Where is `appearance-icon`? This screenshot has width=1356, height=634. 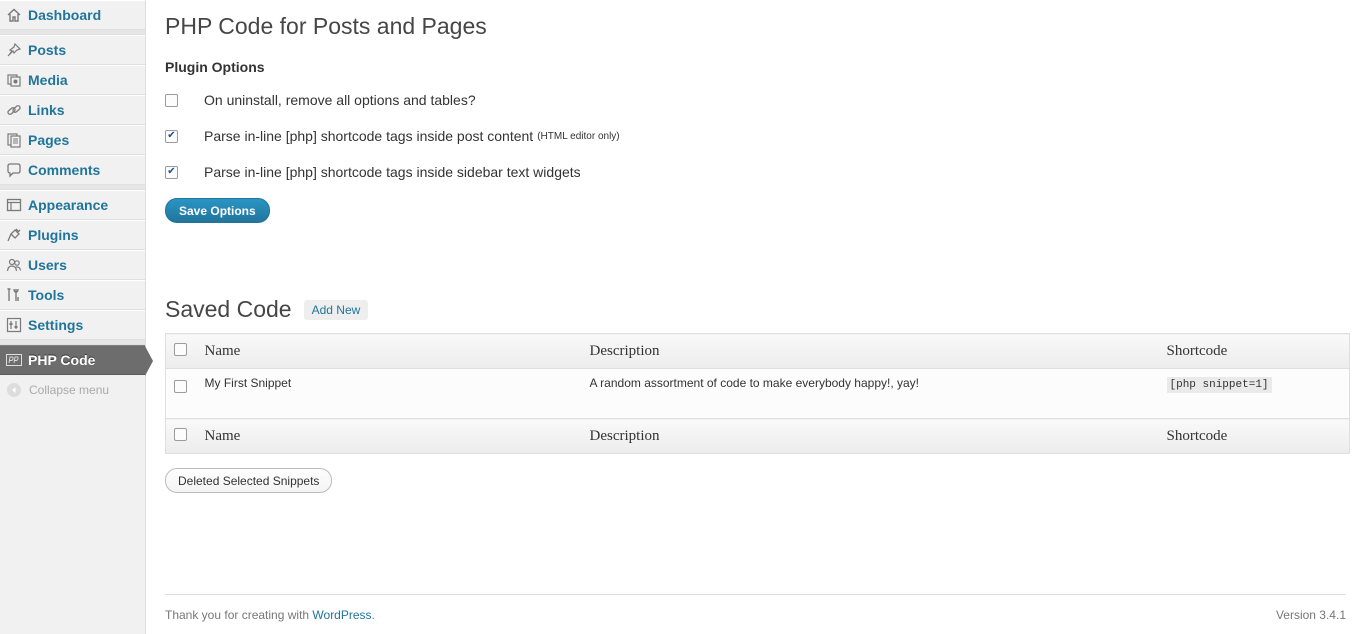
appearance-icon is located at coordinates (14, 205).